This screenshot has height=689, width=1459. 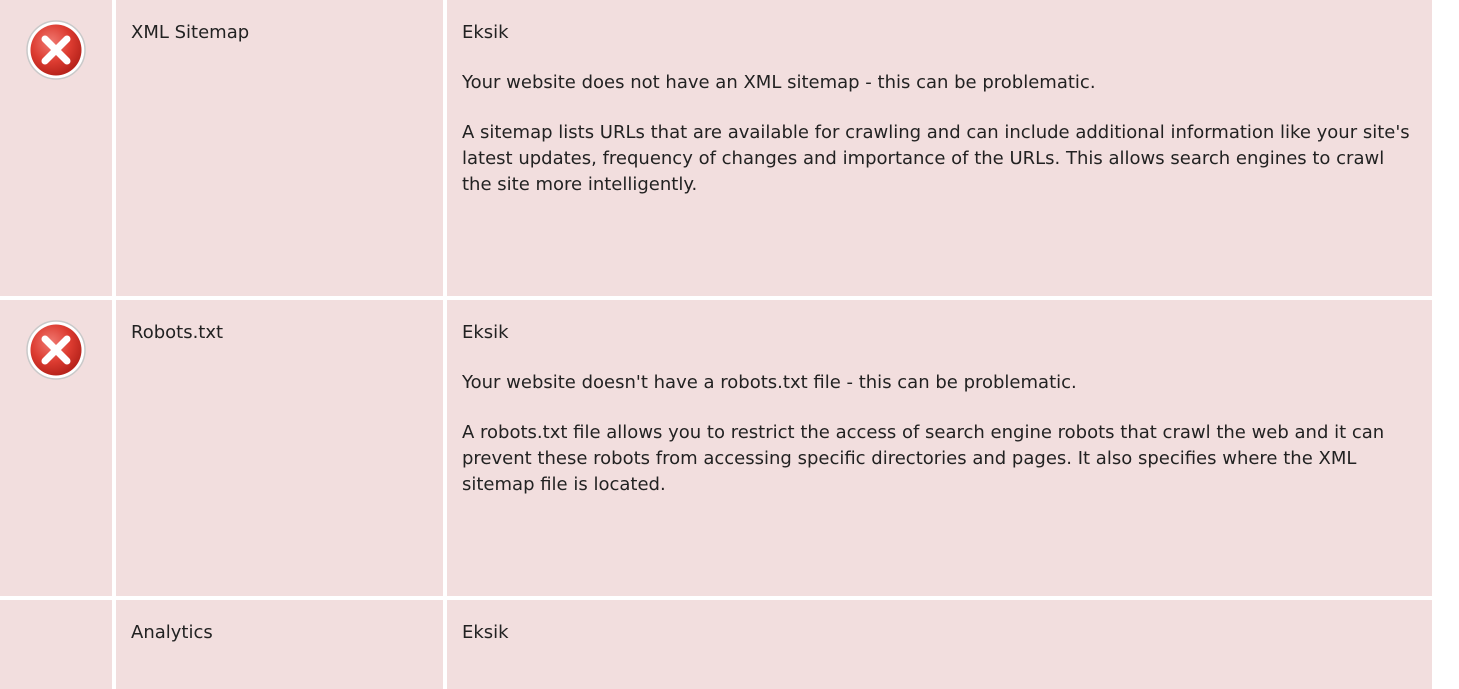 I want to click on check-name-cell: XML Sitemap, so click(x=279, y=148).